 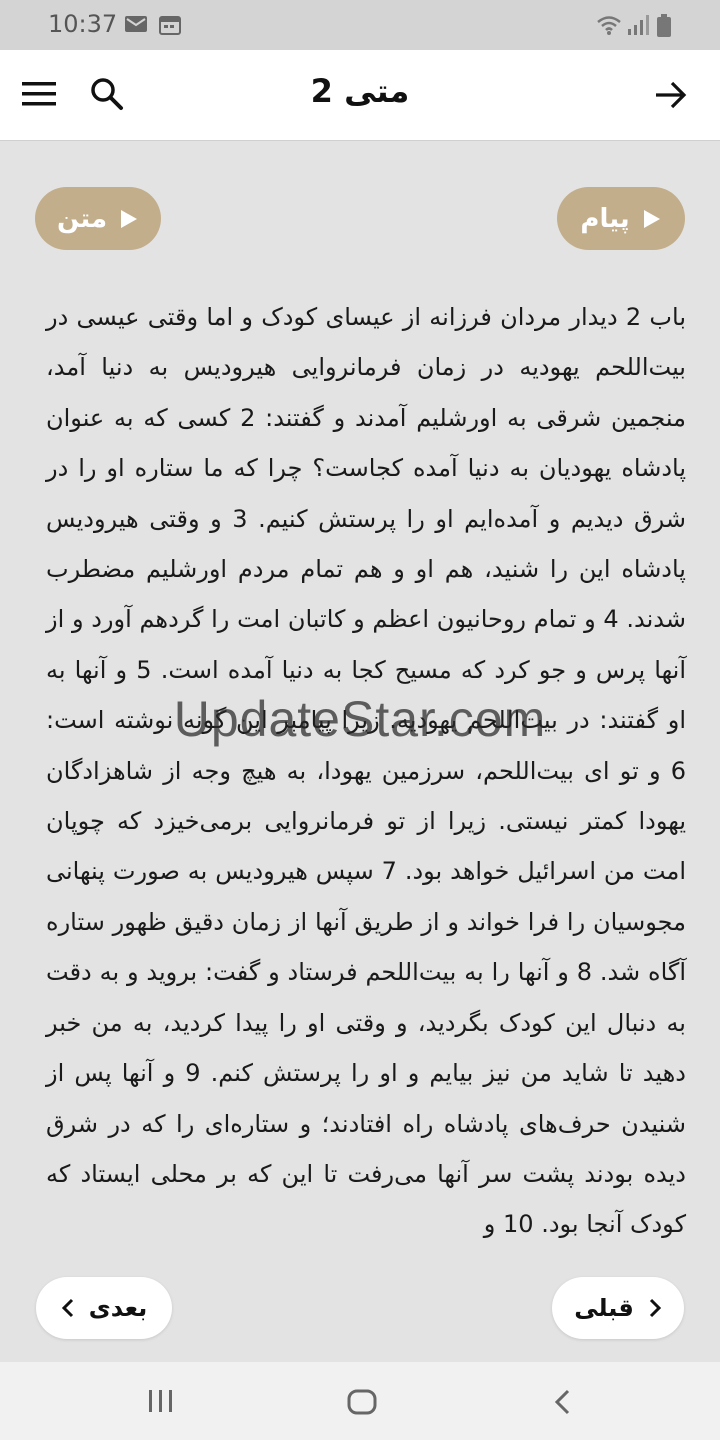 I want to click on audio-button: پیام, so click(x=621, y=218).